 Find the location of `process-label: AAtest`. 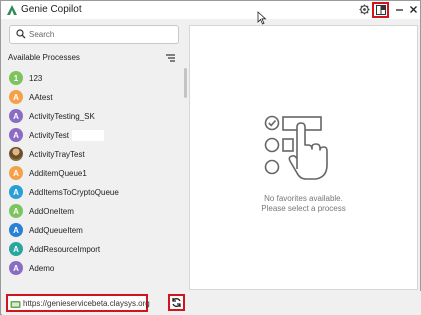

process-label: AAtest is located at coordinates (41, 97).